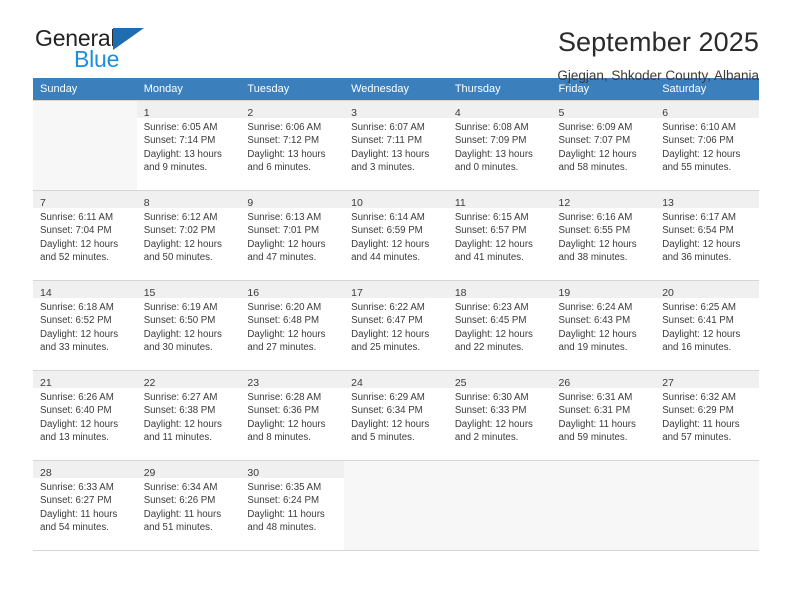 The height and width of the screenshot is (612, 792). Describe the element at coordinates (699, 397) in the screenshot. I see `sunrise-text: Sunrise: 6:32 AM` at that location.